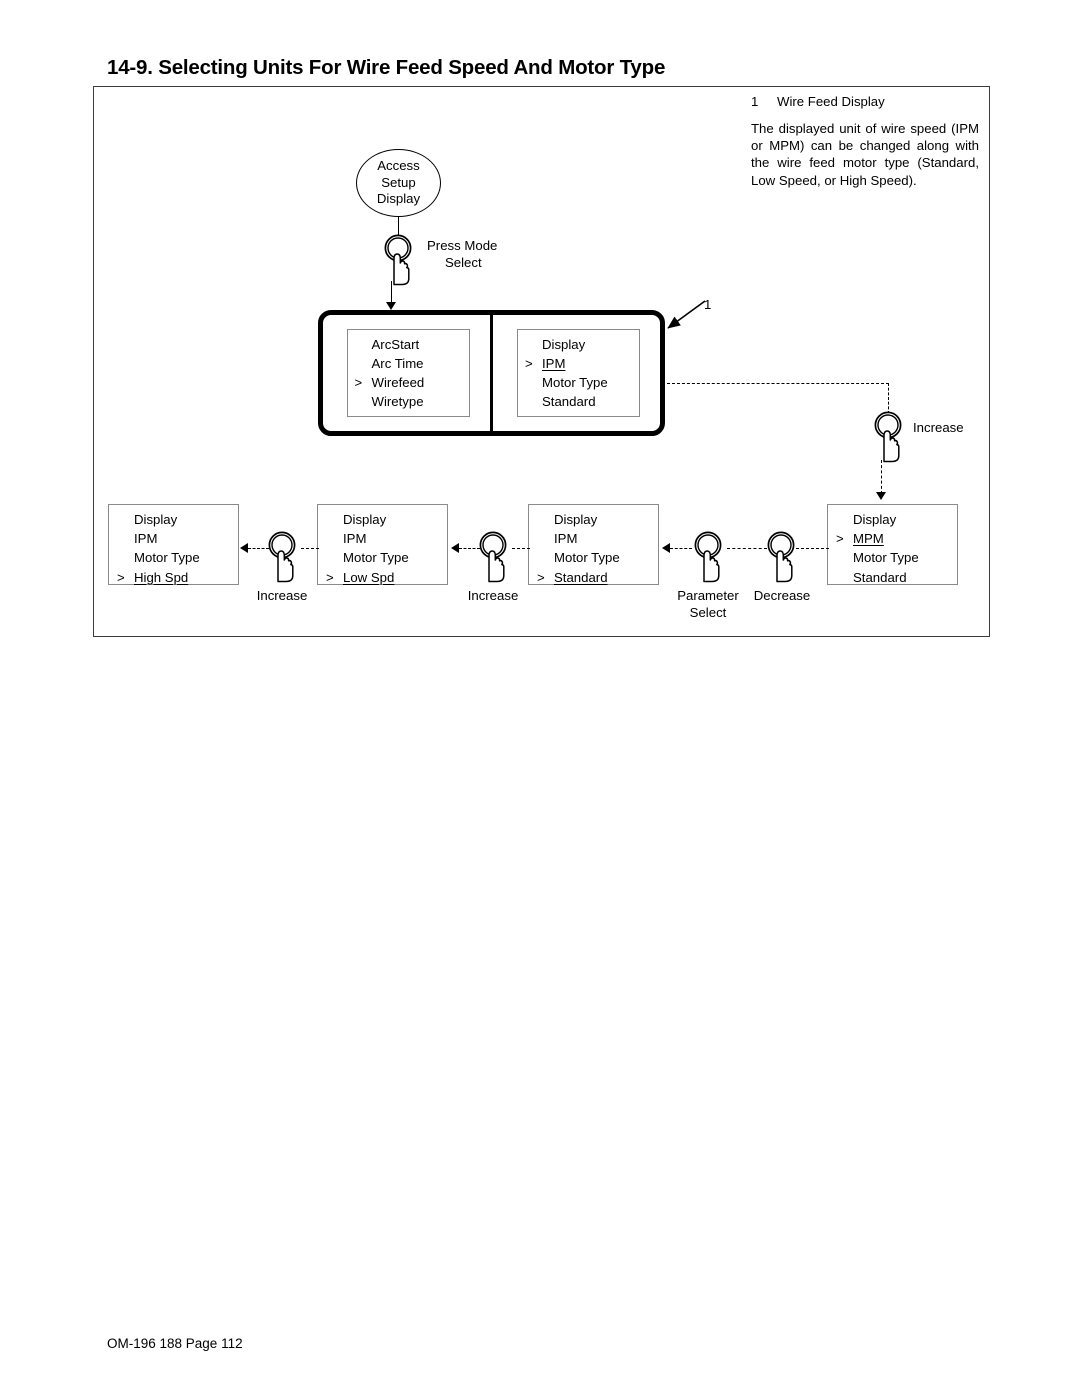 The height and width of the screenshot is (1397, 1080). What do you see at coordinates (938, 427) in the screenshot?
I see `increase-label-top: Increase` at bounding box center [938, 427].